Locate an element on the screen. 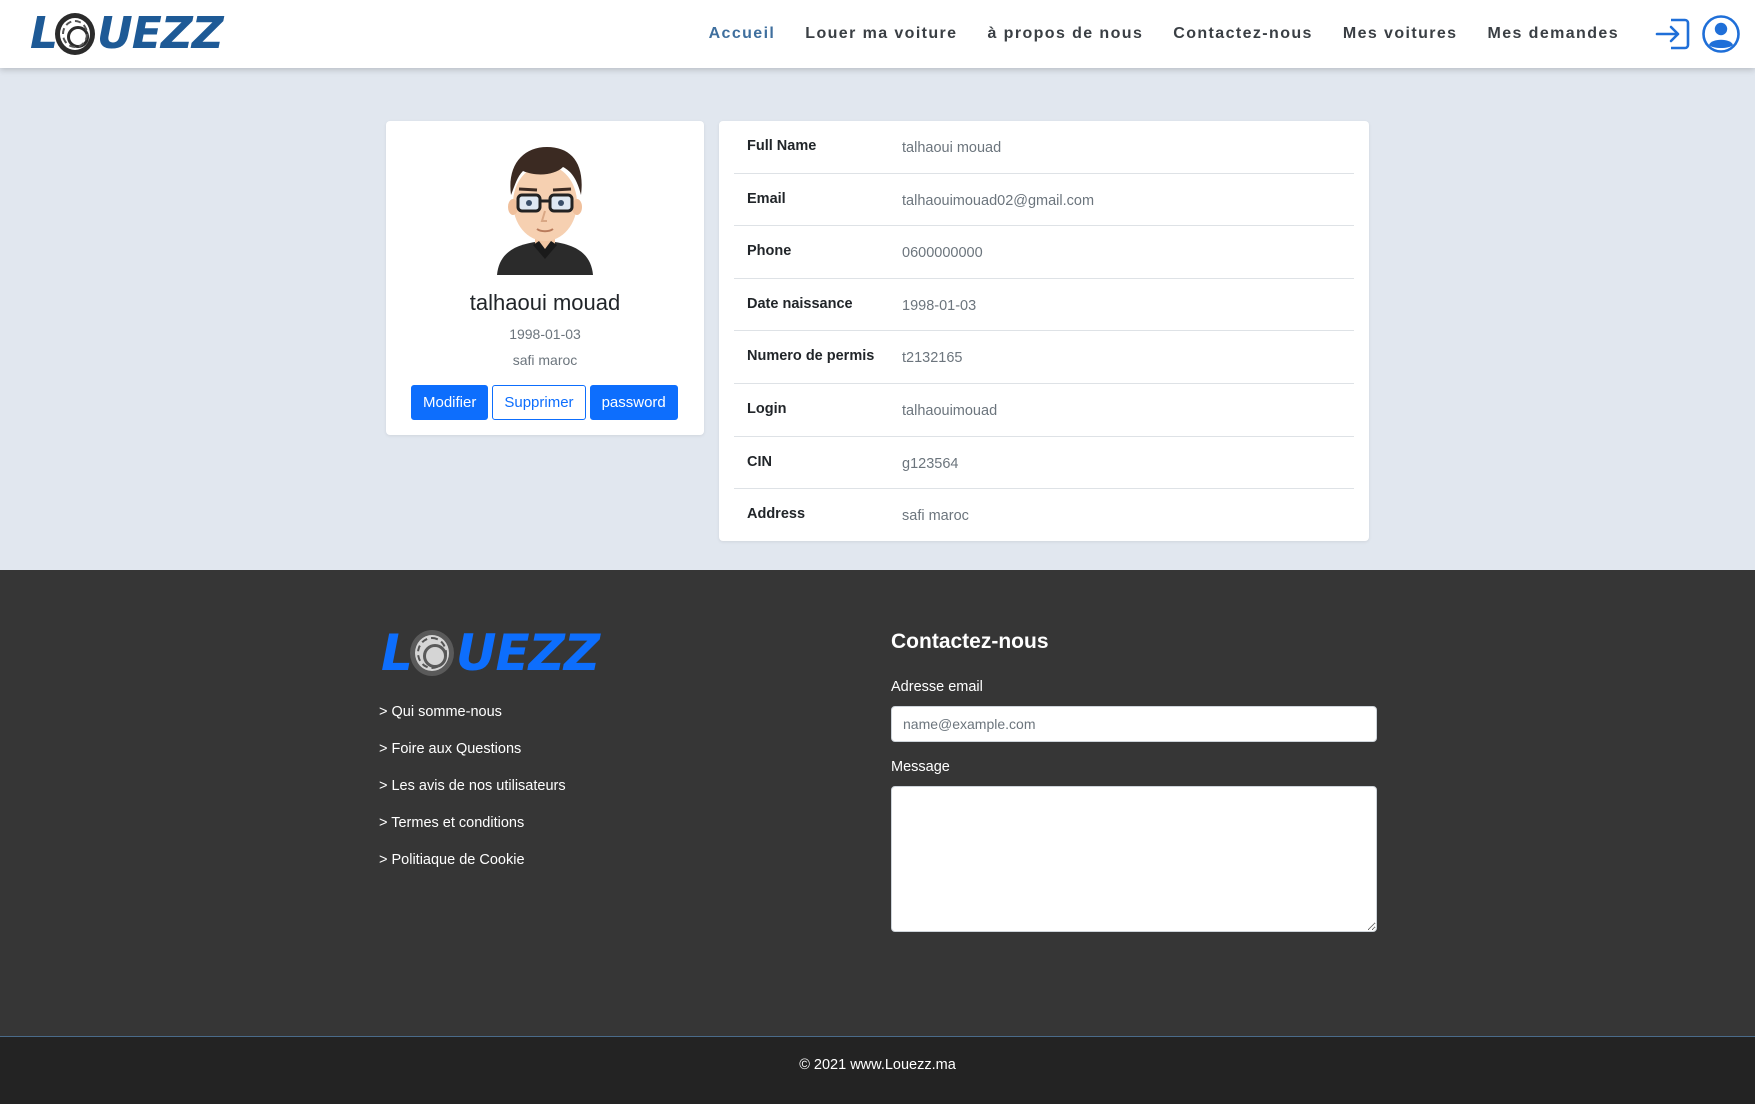 This screenshot has height=1104, width=1755. nav-item-accueil: Accueil is located at coordinates (742, 34).